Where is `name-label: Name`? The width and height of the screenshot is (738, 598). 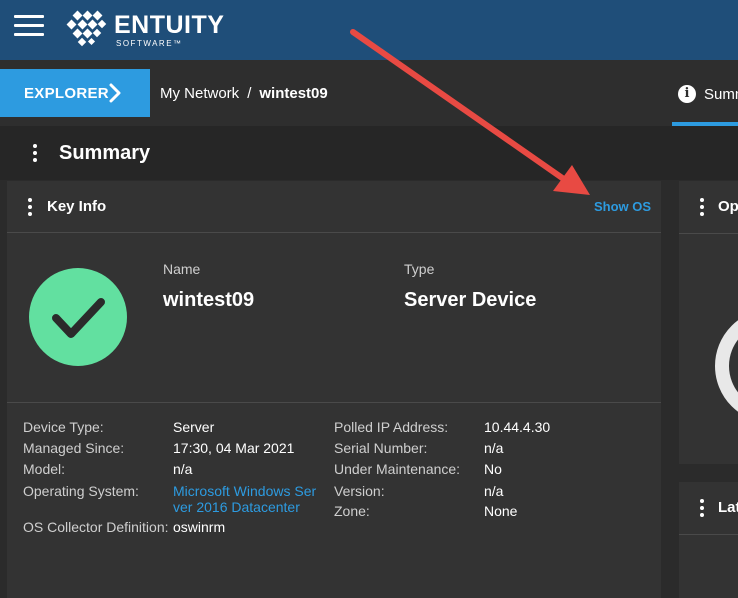
name-label: Name is located at coordinates (182, 269).